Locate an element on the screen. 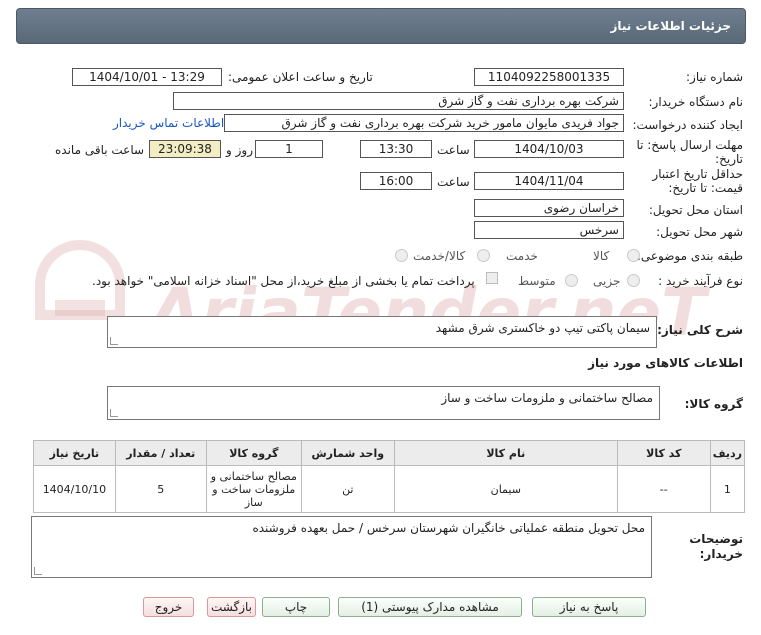 Image resolution: width=761 pixels, height=635 pixels. days-field: 1 is located at coordinates (289, 149).